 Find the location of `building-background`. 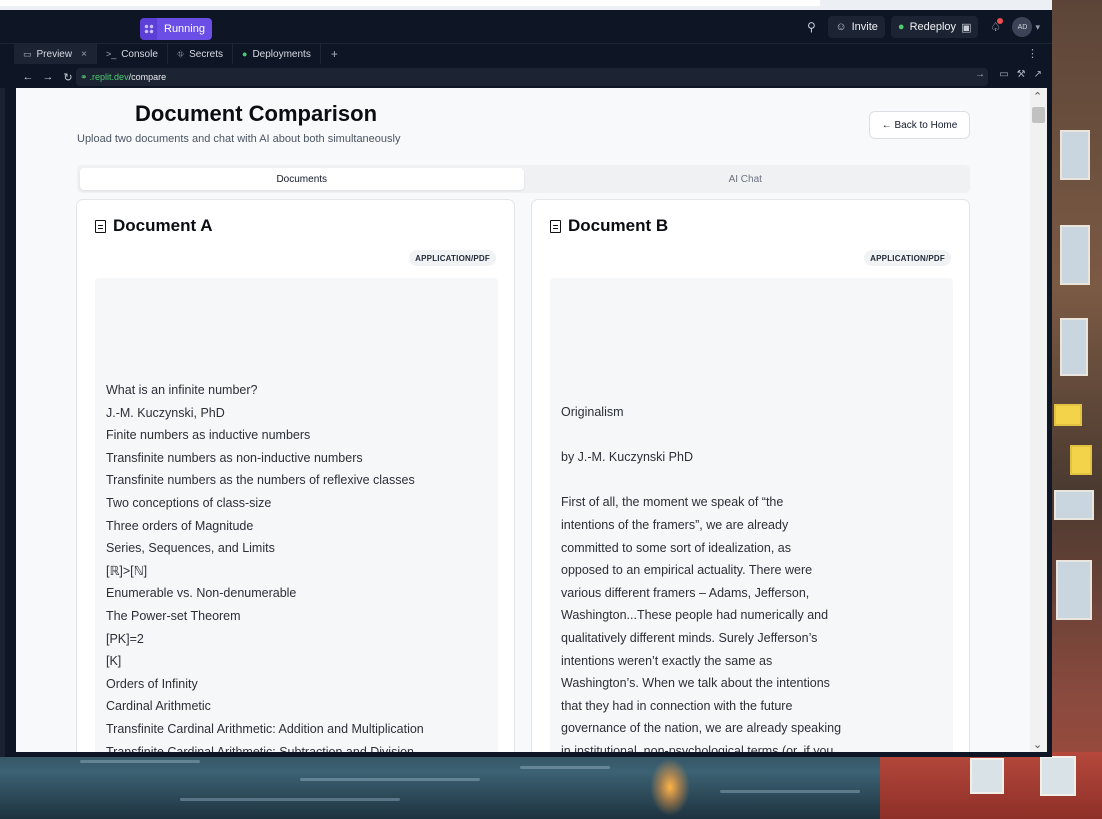

building-background is located at coordinates (1074, 409).